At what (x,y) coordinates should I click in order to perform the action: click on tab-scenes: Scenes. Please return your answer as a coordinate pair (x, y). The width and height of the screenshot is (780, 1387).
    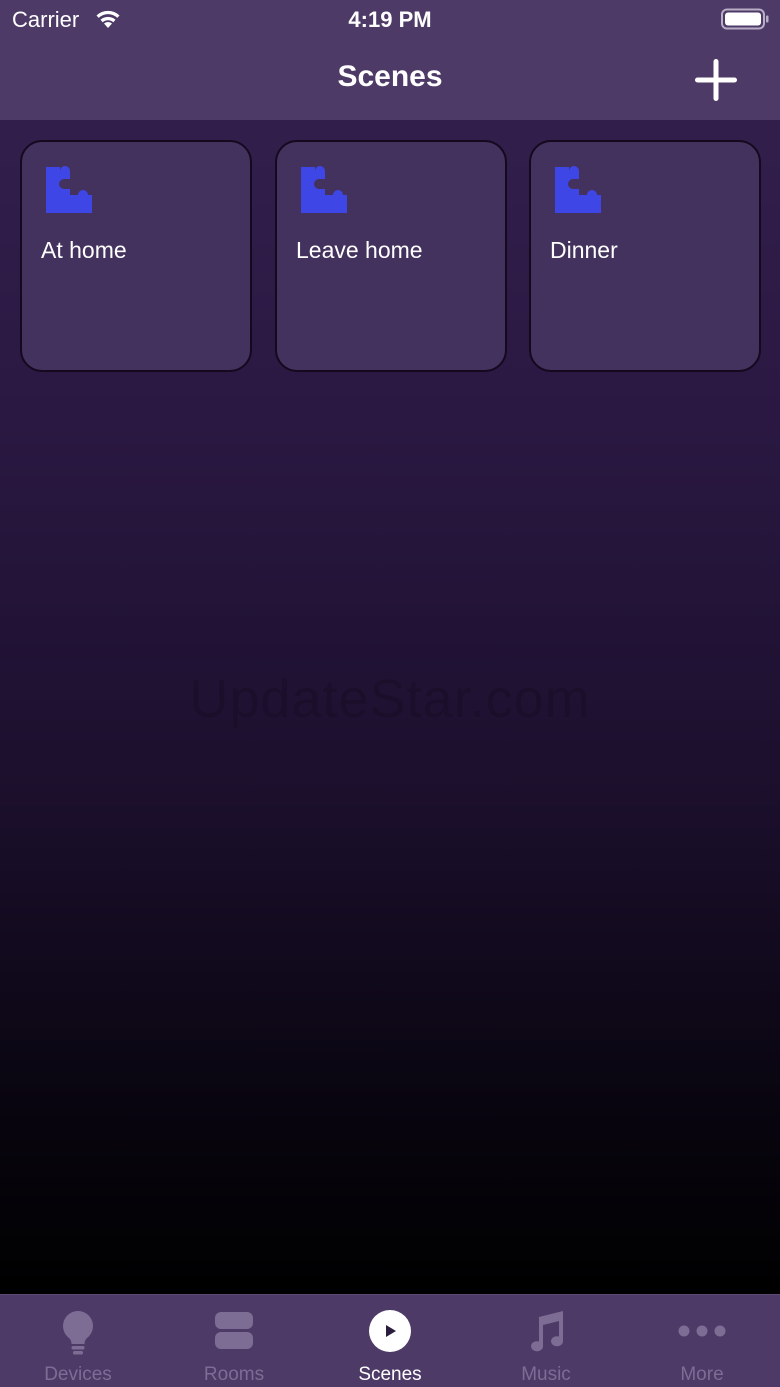
    Looking at the image, I should click on (390, 1341).